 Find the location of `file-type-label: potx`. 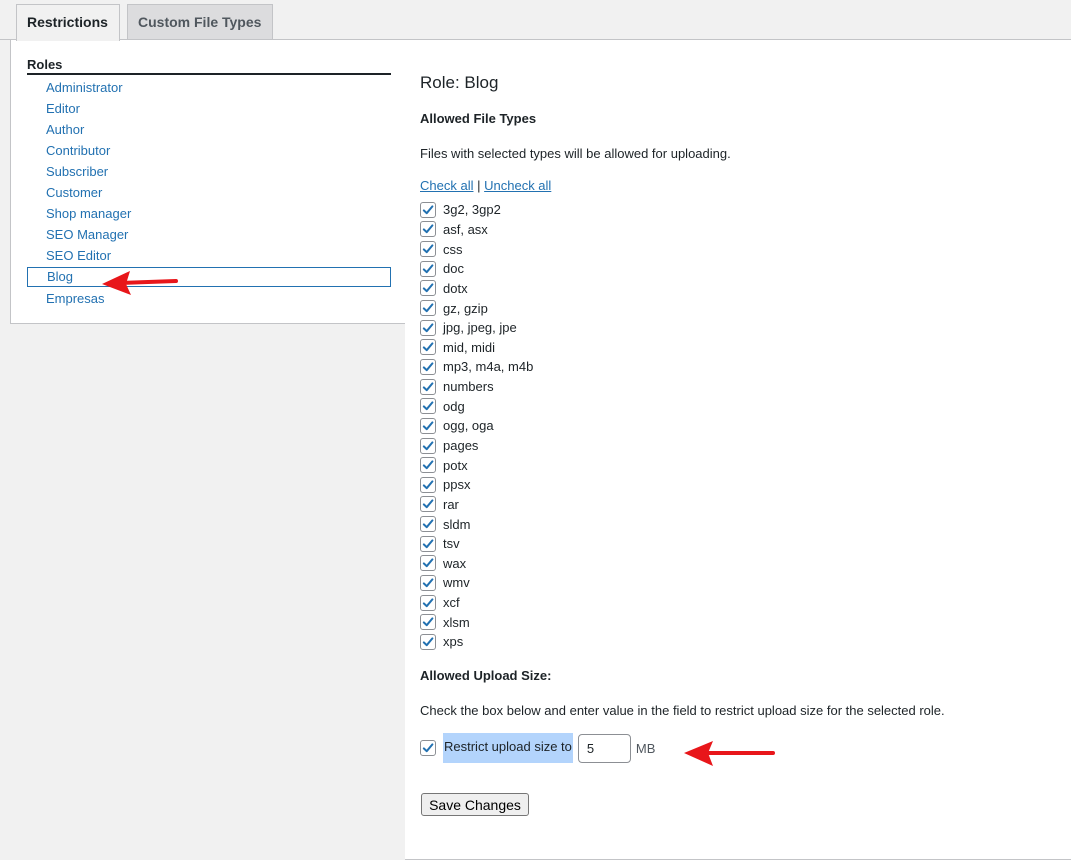

file-type-label: potx is located at coordinates (455, 465).